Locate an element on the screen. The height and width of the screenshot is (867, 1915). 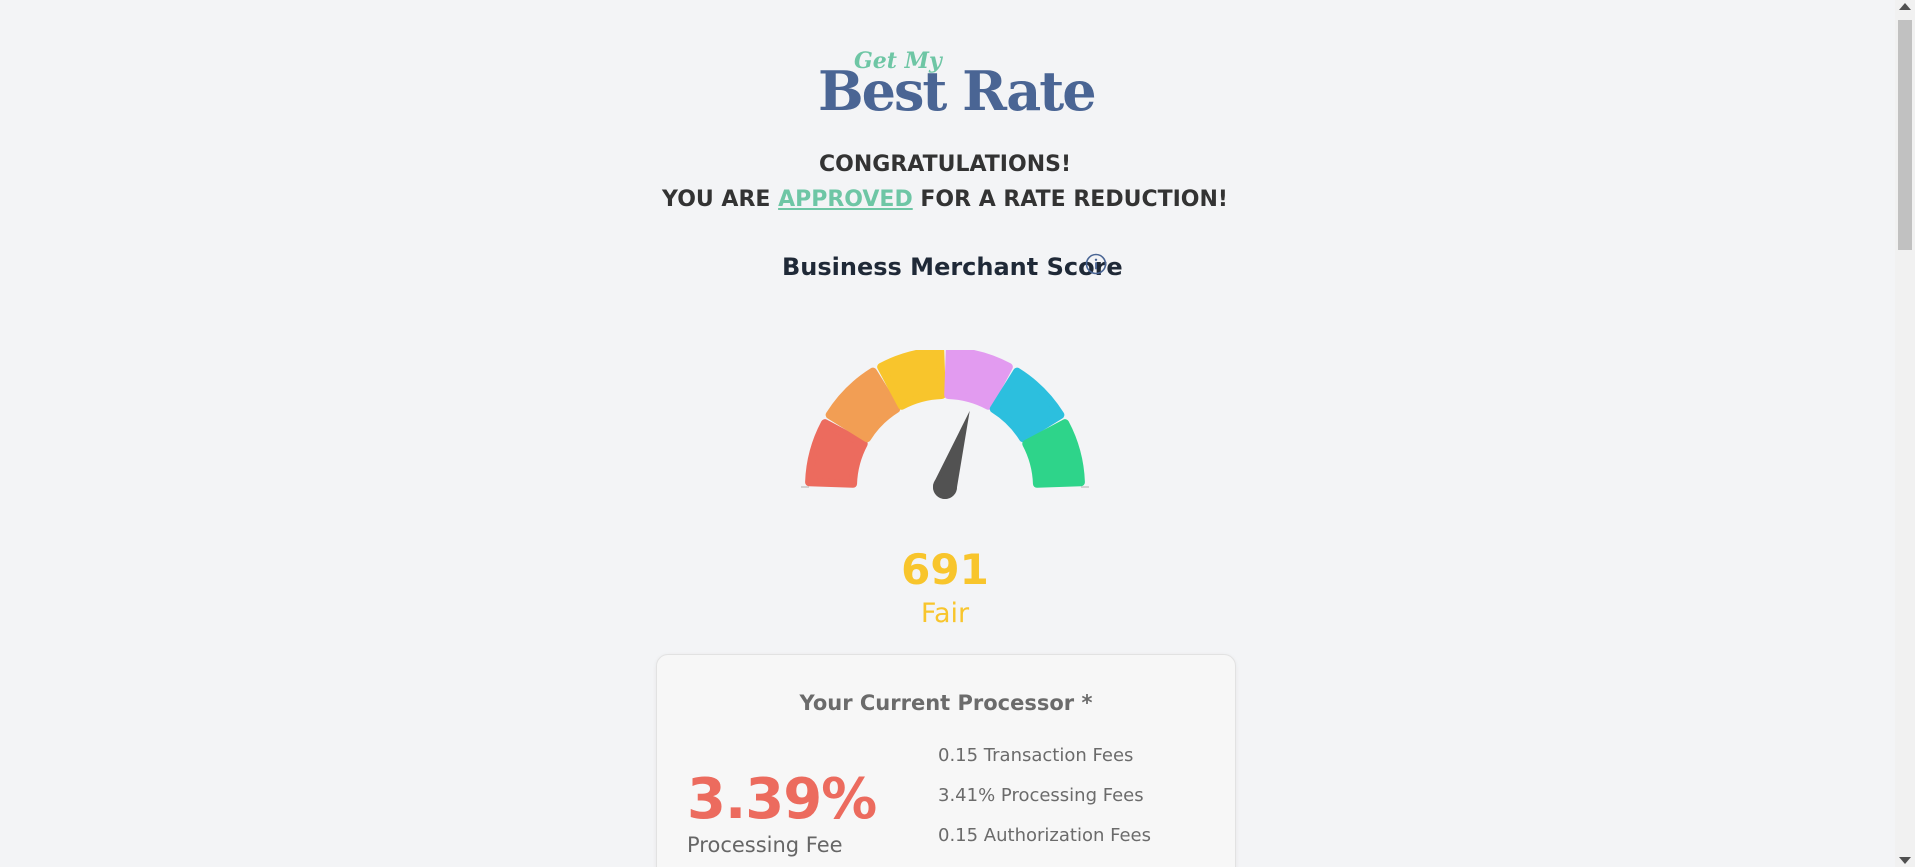
score-value: 691 is located at coordinates (945, 569).